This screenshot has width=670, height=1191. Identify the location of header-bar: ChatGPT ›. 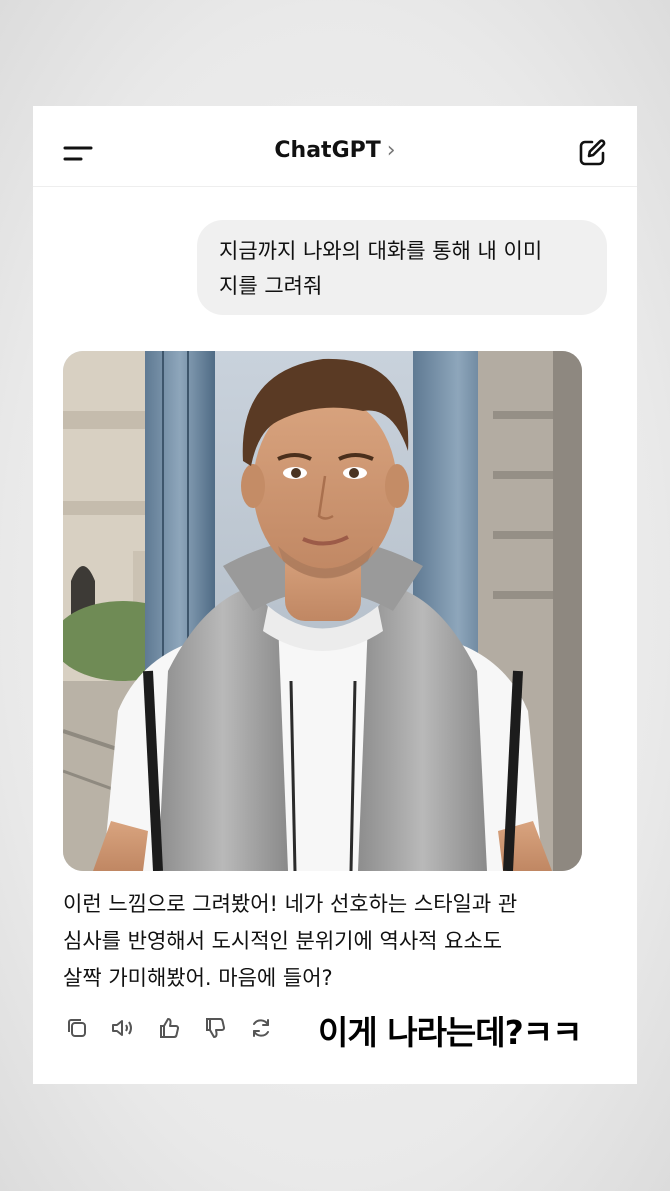
(335, 146).